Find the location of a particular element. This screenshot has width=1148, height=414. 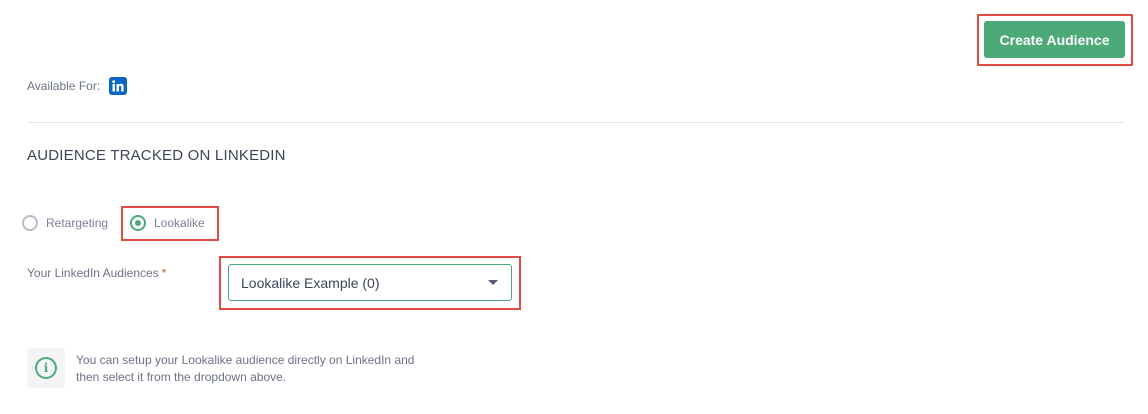

divider is located at coordinates (576, 122).